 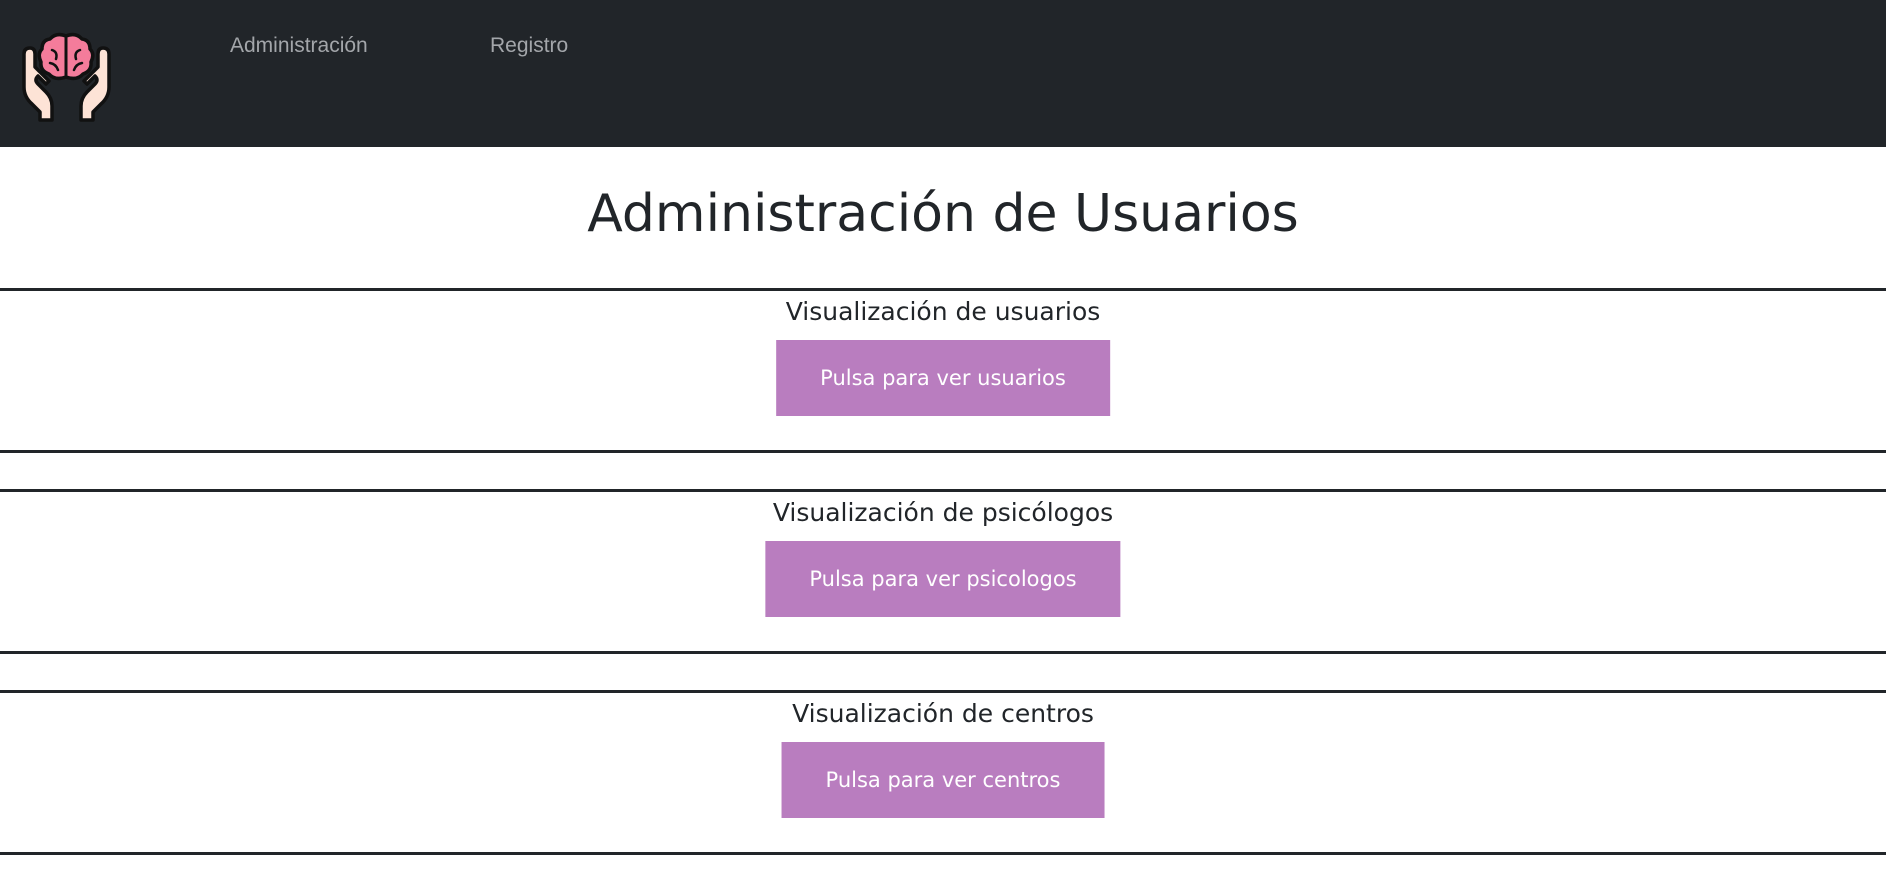 What do you see at coordinates (66, 78) in the screenshot?
I see `brain-in-hands-icon` at bounding box center [66, 78].